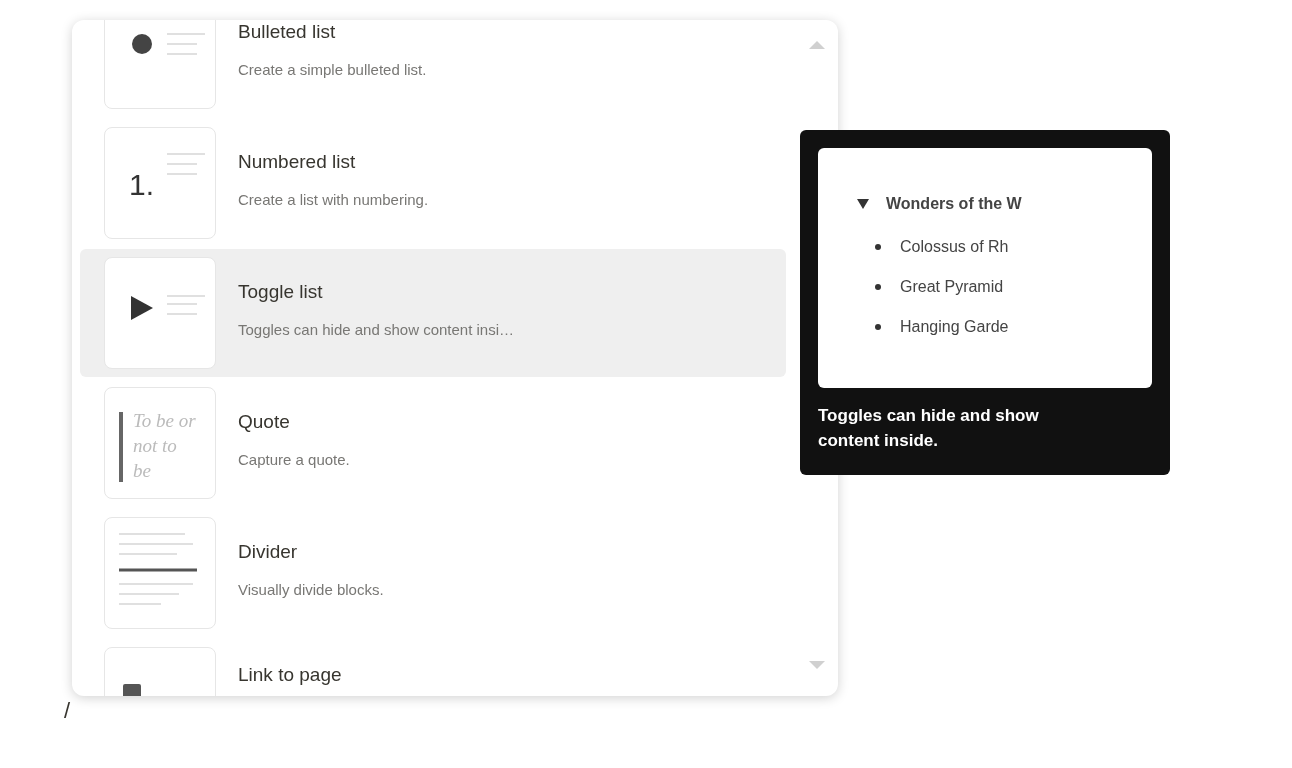 The height and width of the screenshot is (768, 1292). What do you see at coordinates (952, 287) in the screenshot?
I see `preview-item: Great Pyramid` at bounding box center [952, 287].